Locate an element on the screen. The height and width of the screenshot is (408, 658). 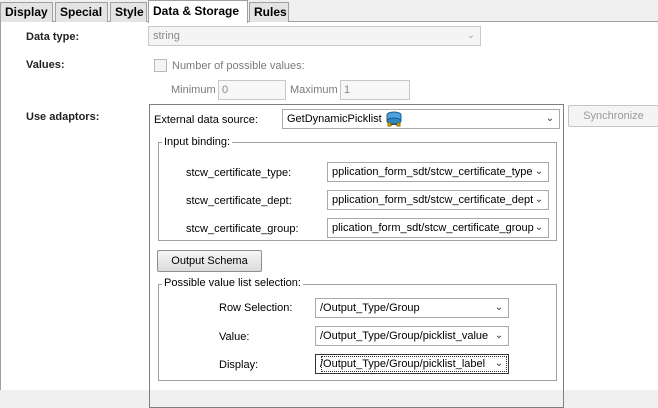
value-select: /Output_Type/Group/picklist_value ⌄ is located at coordinates (412, 336).